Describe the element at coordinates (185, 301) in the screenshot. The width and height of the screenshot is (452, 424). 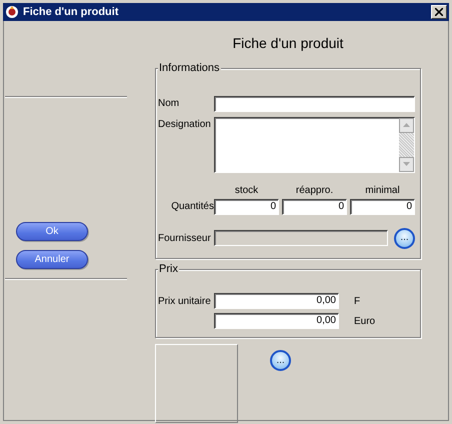
I see `field-label: Prix unitaire` at that location.